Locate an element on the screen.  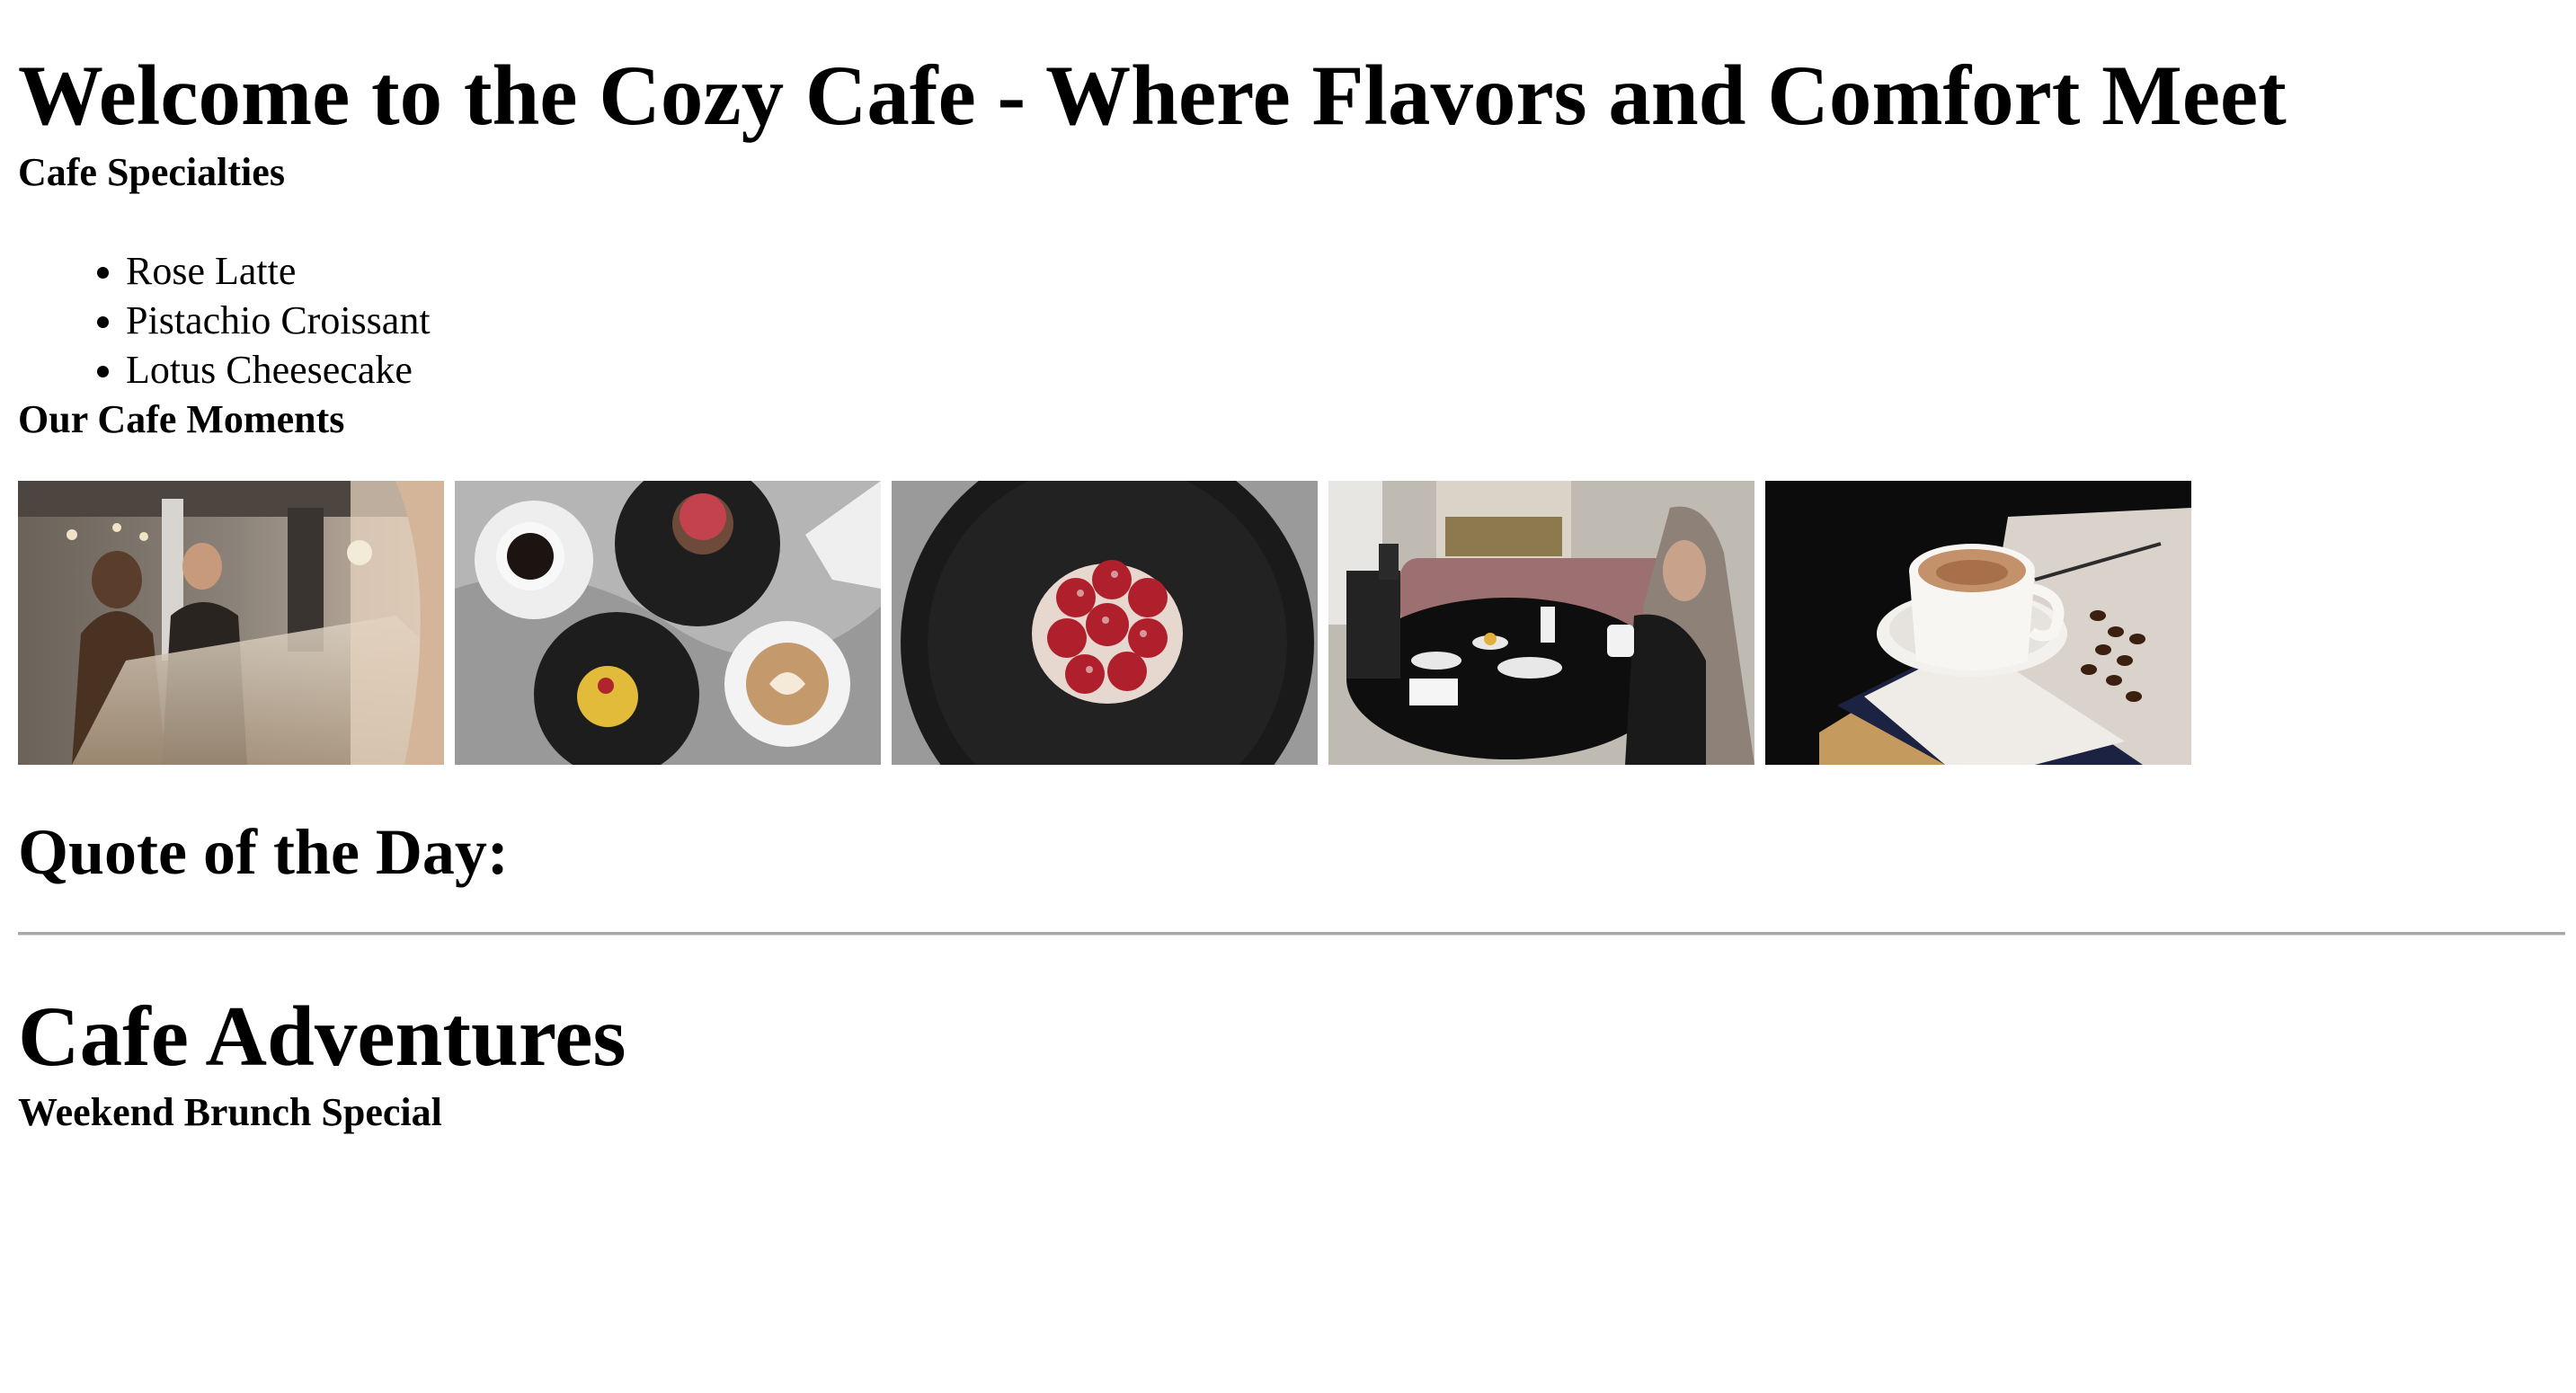
moments-heading: Our Cafe Moments is located at coordinates (181, 419).